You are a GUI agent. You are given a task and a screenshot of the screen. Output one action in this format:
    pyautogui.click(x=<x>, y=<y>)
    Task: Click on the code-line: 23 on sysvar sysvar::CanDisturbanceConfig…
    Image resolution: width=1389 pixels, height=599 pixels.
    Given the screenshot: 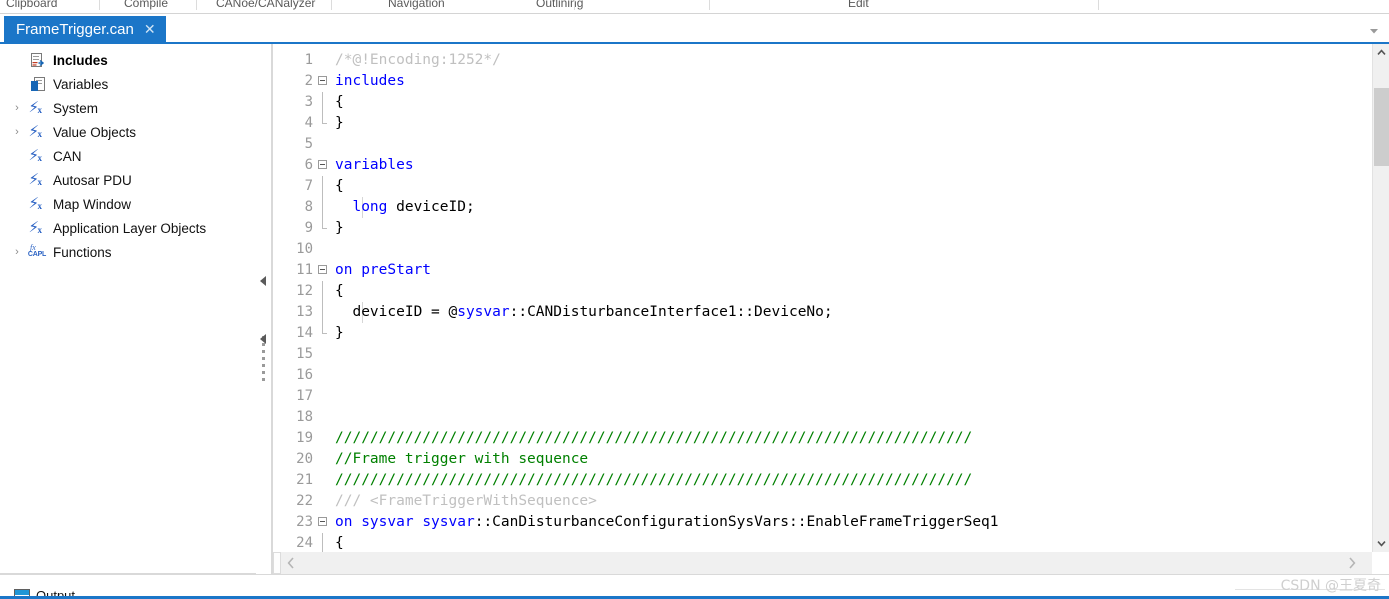 What is the action you would take?
    pyautogui.click(x=823, y=522)
    